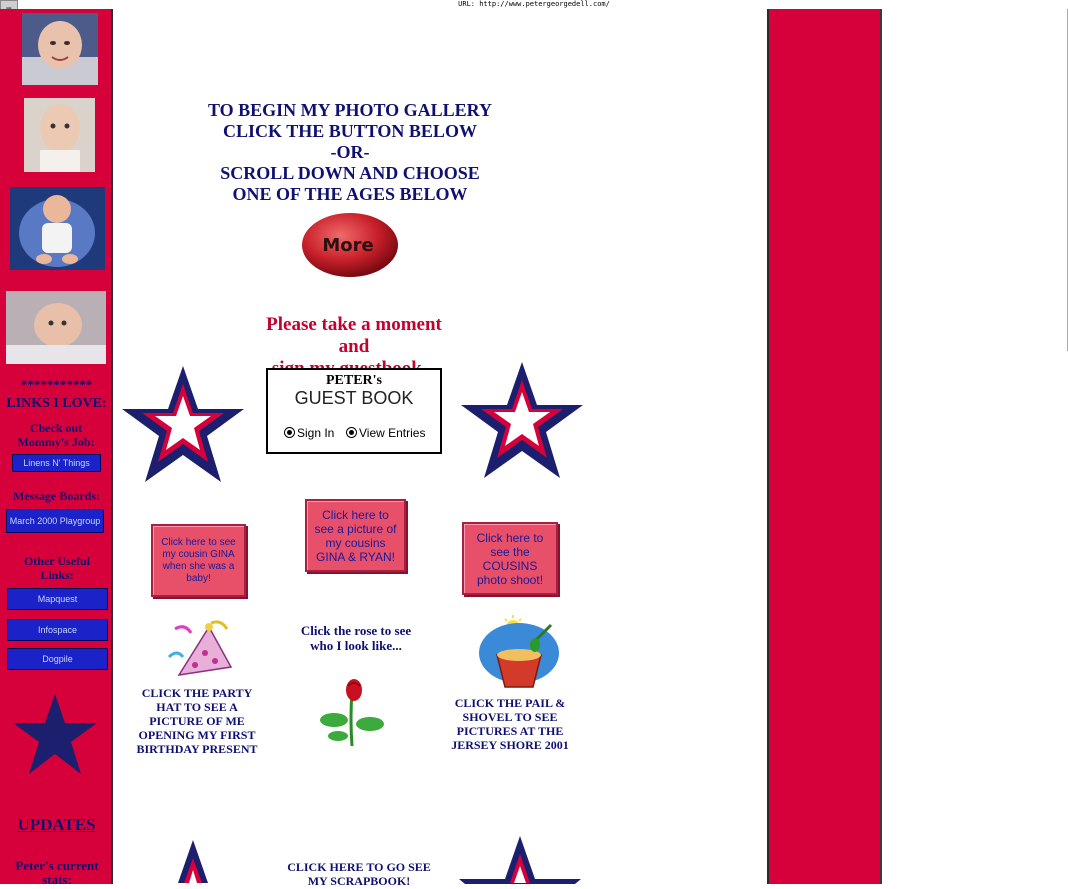 Image resolution: width=1068 pixels, height=889 pixels. Describe the element at coordinates (352, 715) in the screenshot. I see `rose-icon` at that location.